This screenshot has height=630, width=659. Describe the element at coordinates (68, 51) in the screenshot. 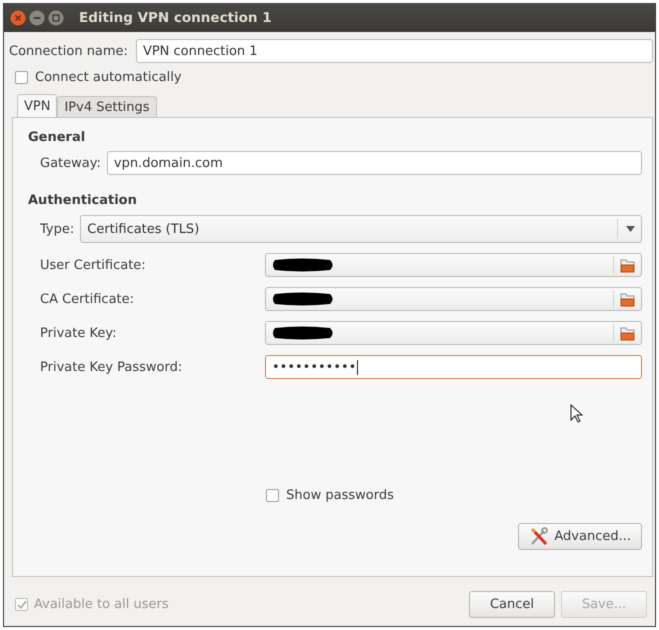

I see `connection-name-label: Connection name:` at that location.